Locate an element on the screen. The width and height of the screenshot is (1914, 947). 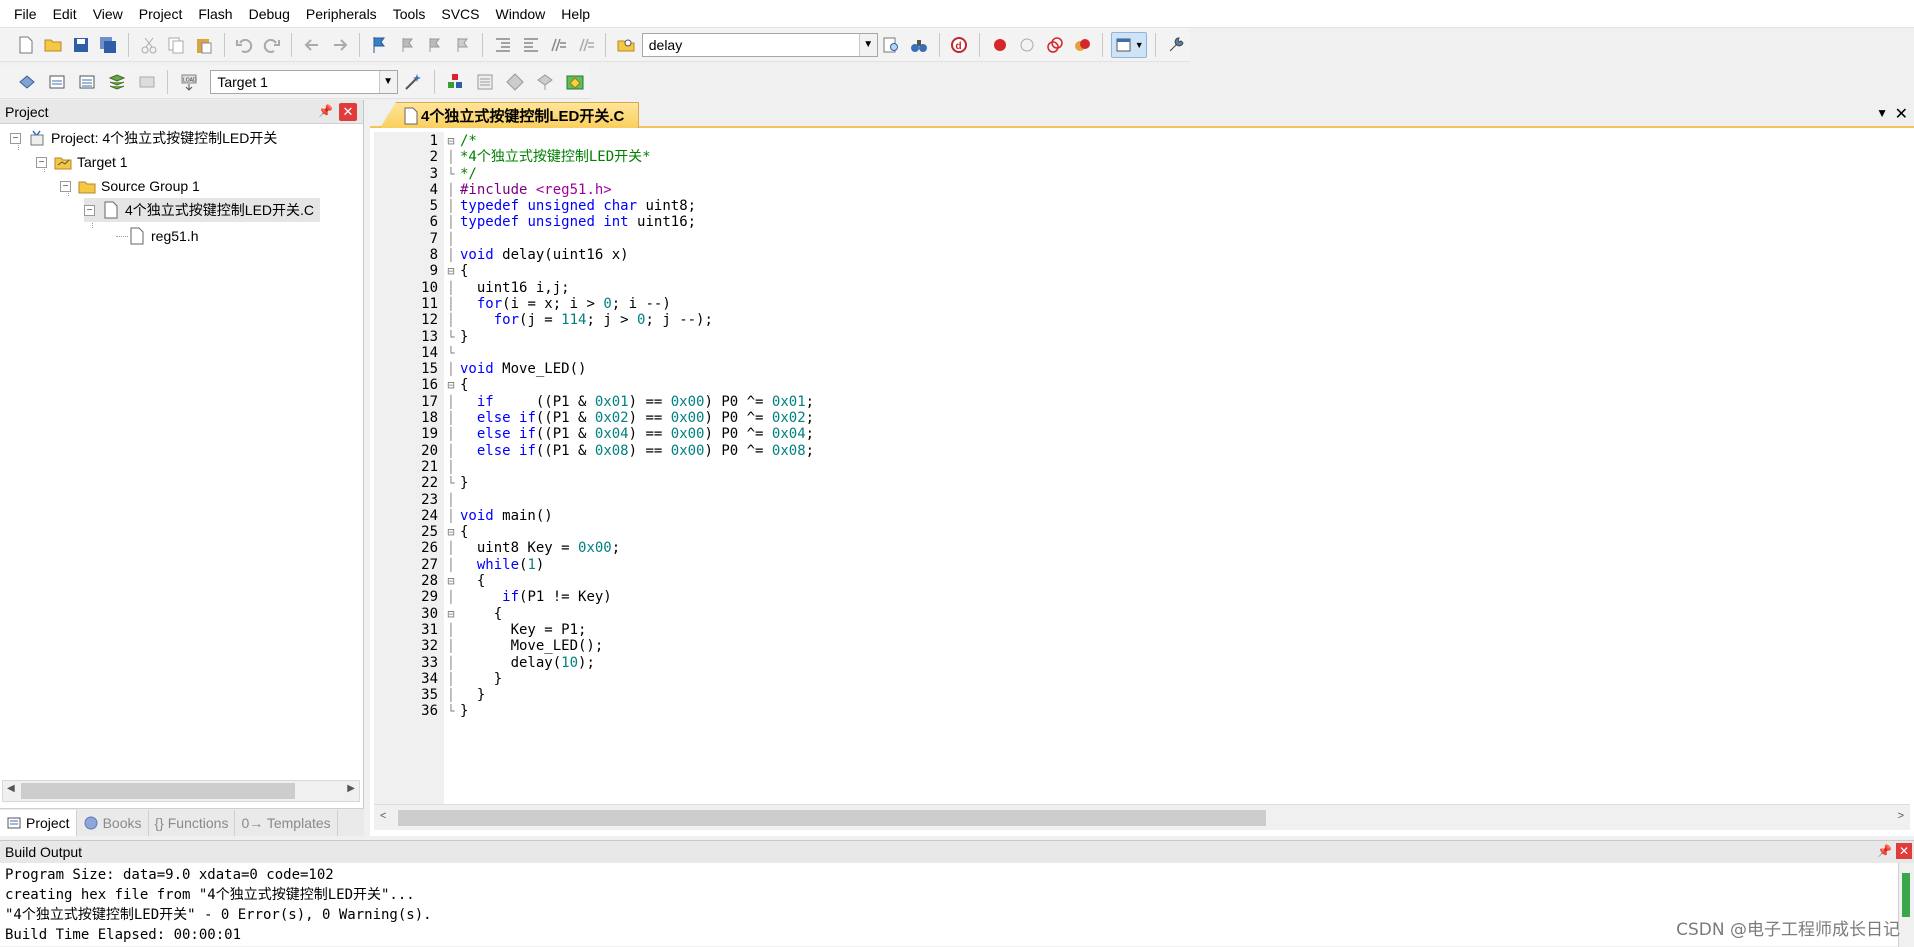
code-line: 5 │ typedef unsigned char uint8; is located at coordinates (1142, 206).